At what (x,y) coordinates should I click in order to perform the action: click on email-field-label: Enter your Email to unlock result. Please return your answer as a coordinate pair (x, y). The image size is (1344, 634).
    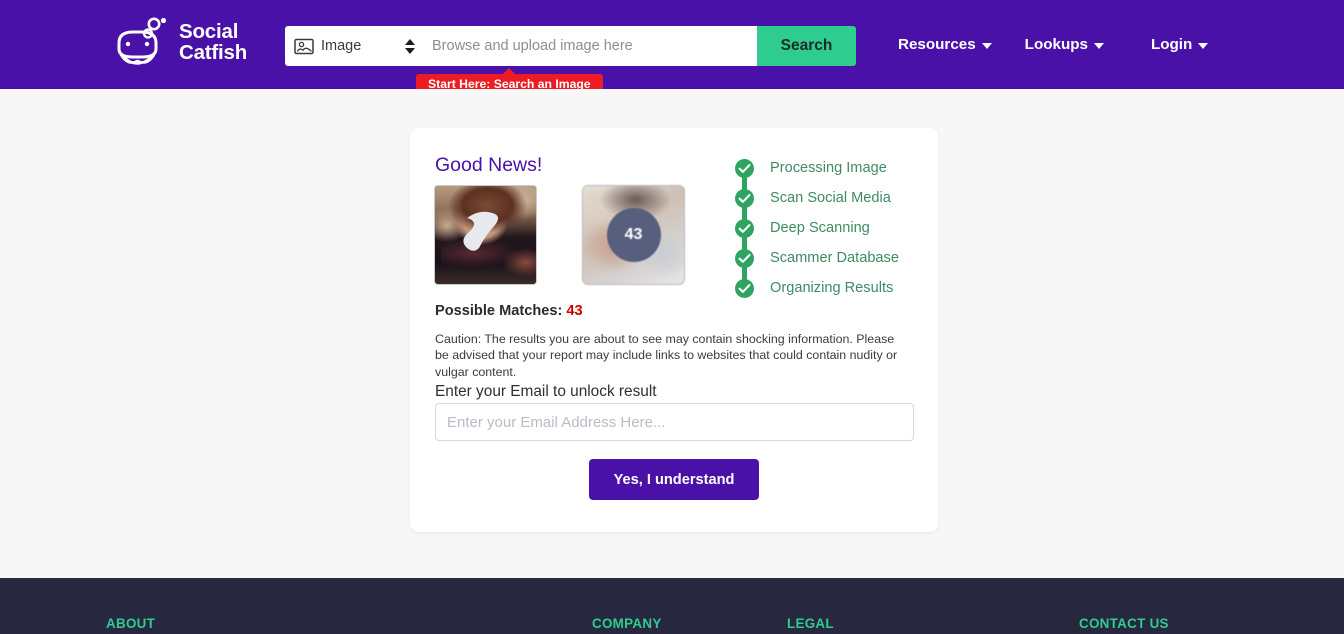
    Looking at the image, I should click on (546, 391).